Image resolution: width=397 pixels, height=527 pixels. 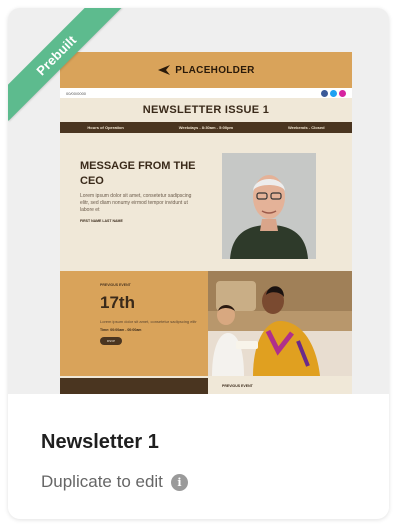 What do you see at coordinates (76, 93) in the screenshot?
I see `newsletter-date: 00/00/0000` at bounding box center [76, 93].